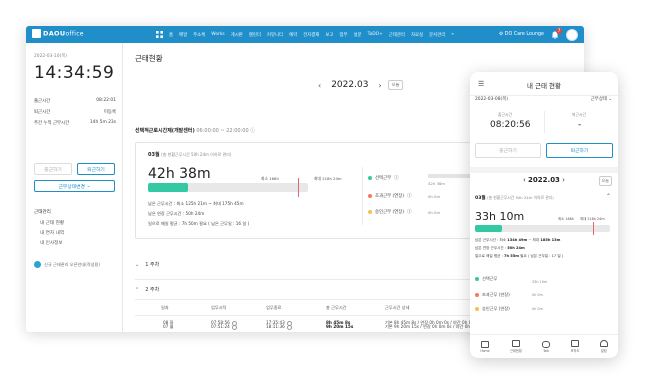 This screenshot has height=384, width=658. Describe the element at coordinates (485, 346) in the screenshot. I see `tab-home: Home` at that location.